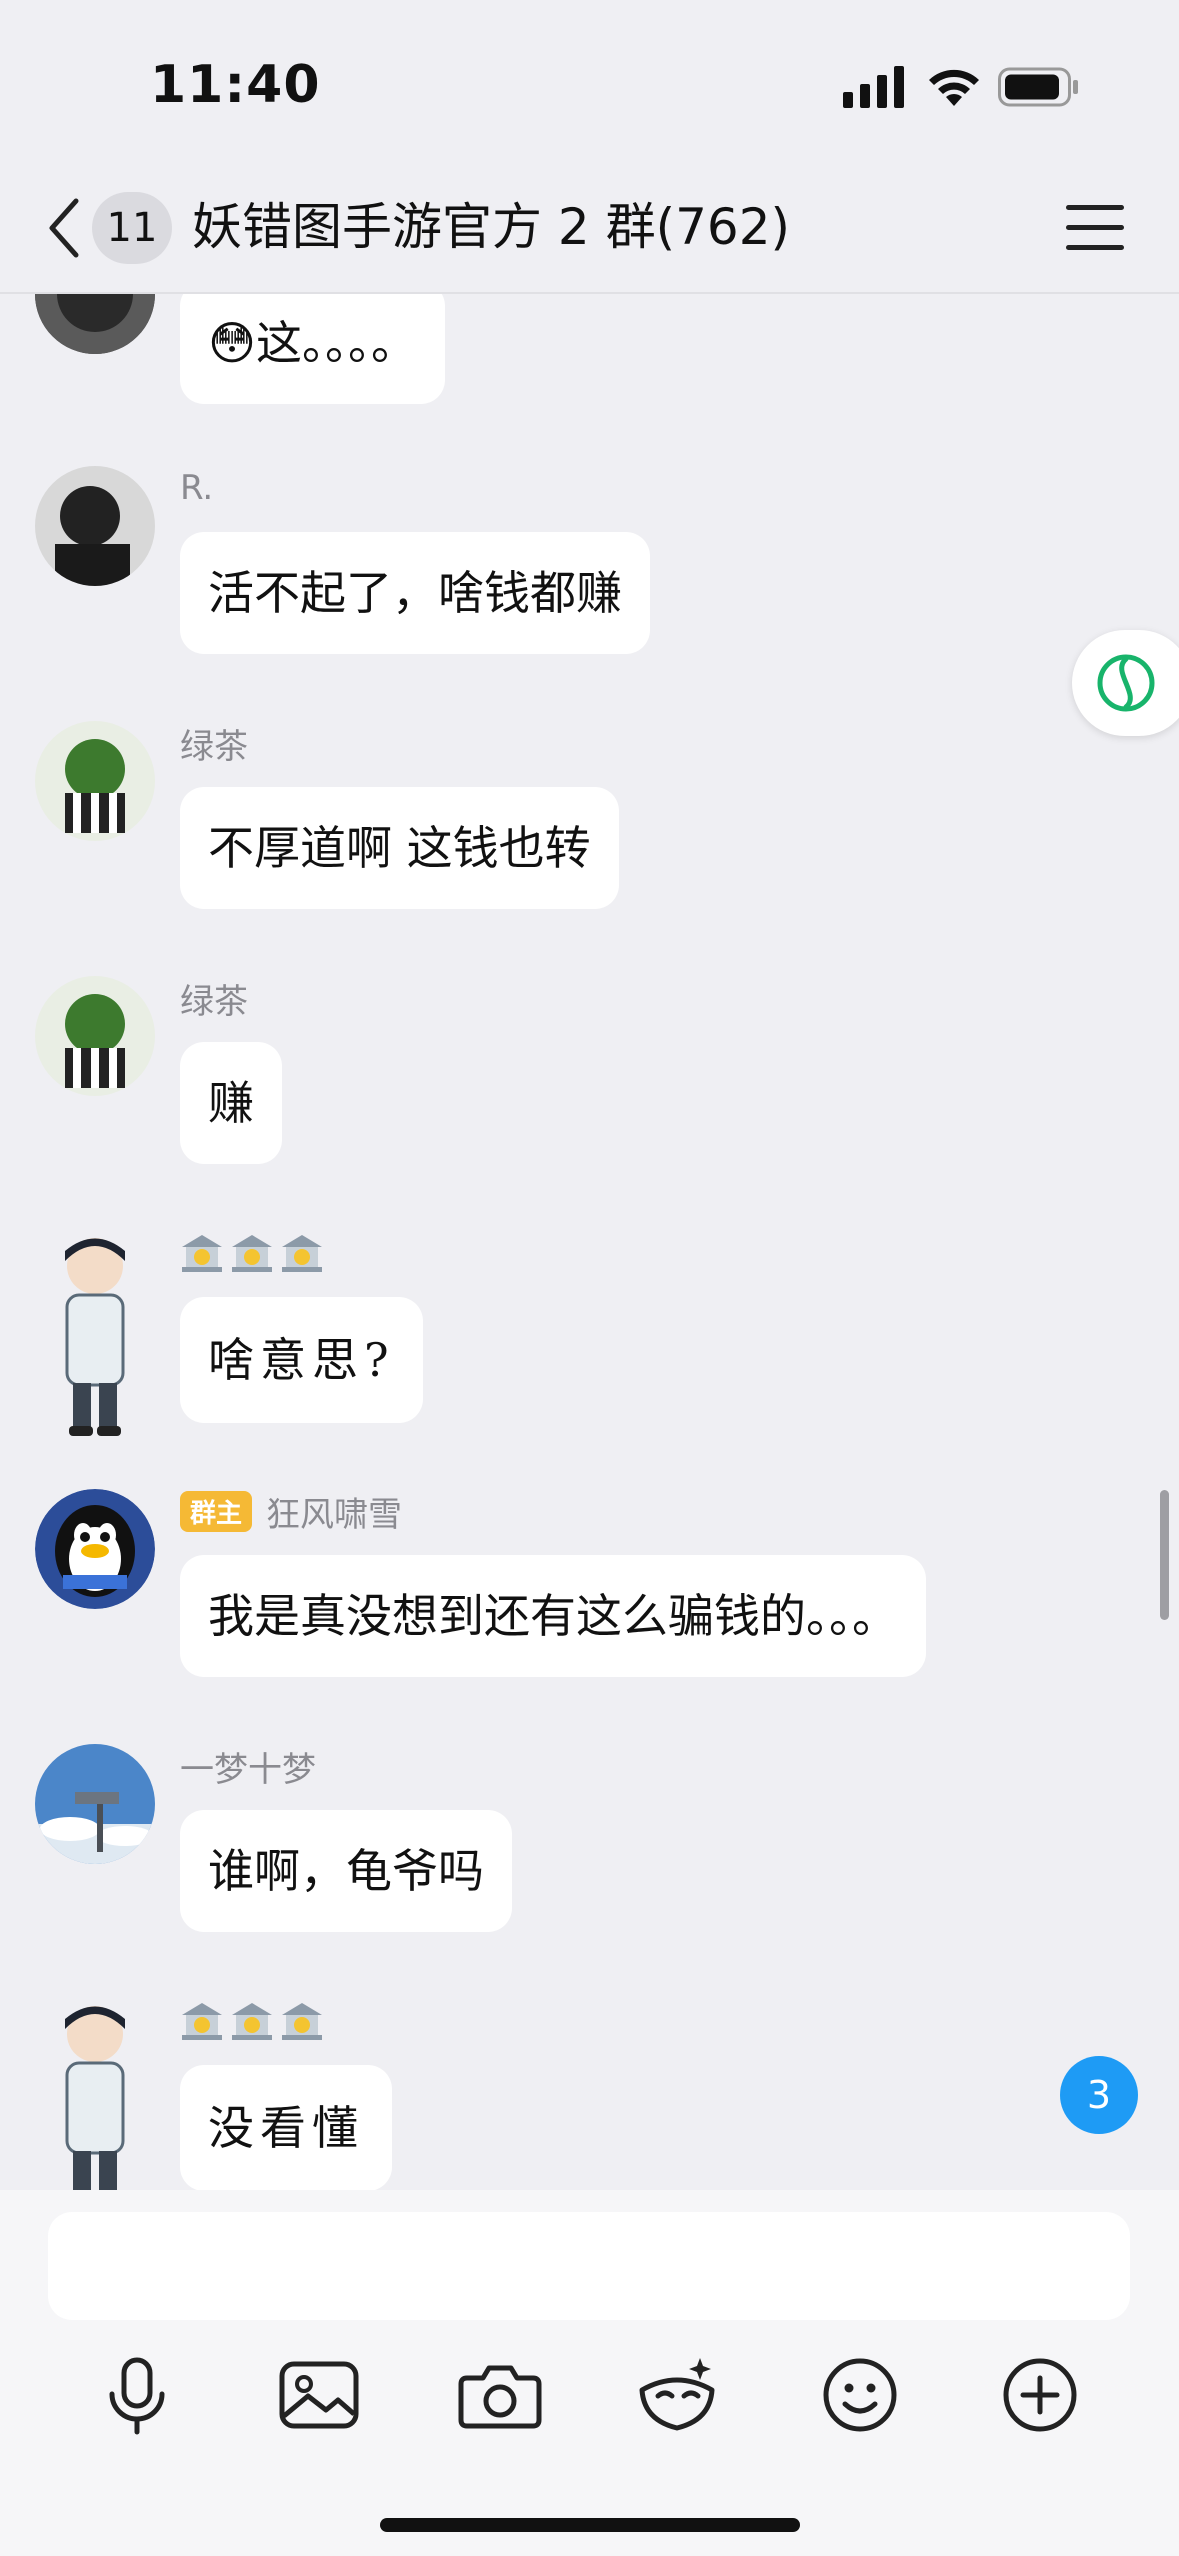  What do you see at coordinates (336, 343) in the screenshot?
I see `message-text: 这。。。。` at bounding box center [336, 343].